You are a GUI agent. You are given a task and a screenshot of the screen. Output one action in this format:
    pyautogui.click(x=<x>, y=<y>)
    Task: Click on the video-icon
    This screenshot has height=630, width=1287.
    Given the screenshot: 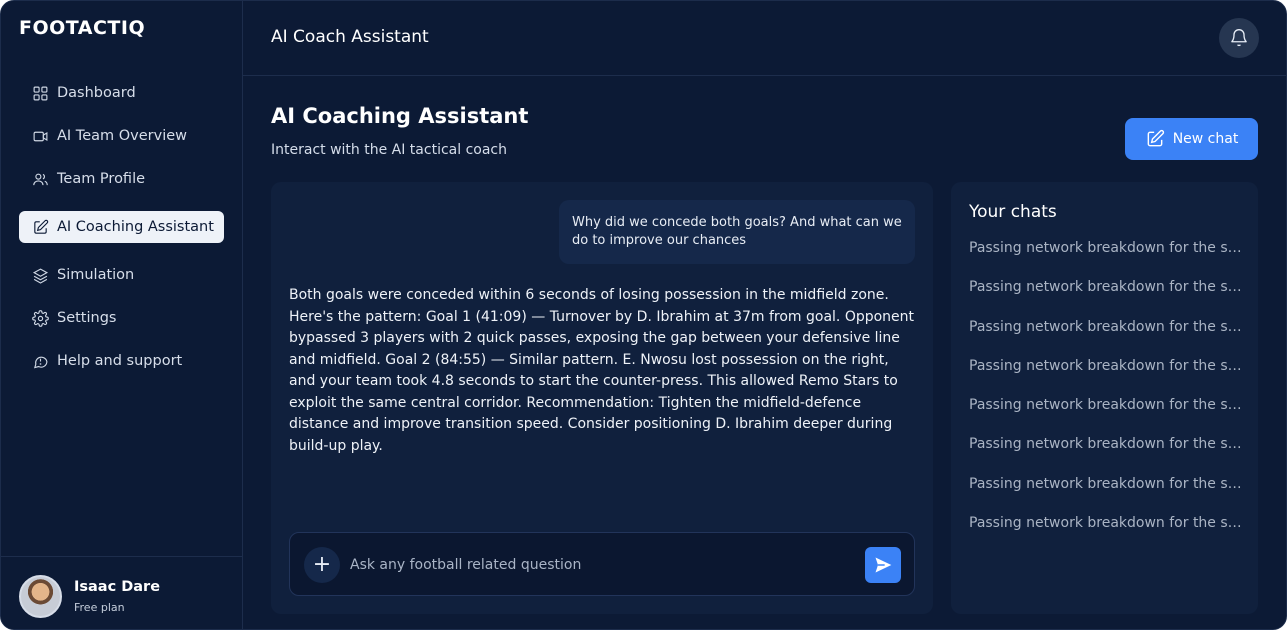 What is the action you would take?
    pyautogui.click(x=40, y=136)
    